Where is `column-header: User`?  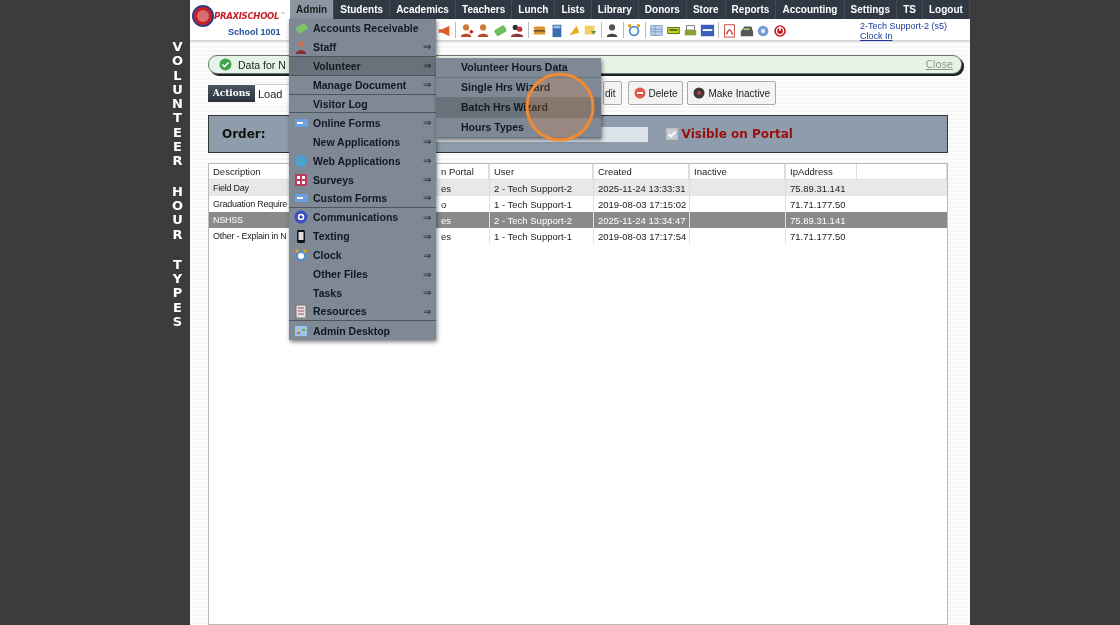
column-header: User is located at coordinates (541, 171).